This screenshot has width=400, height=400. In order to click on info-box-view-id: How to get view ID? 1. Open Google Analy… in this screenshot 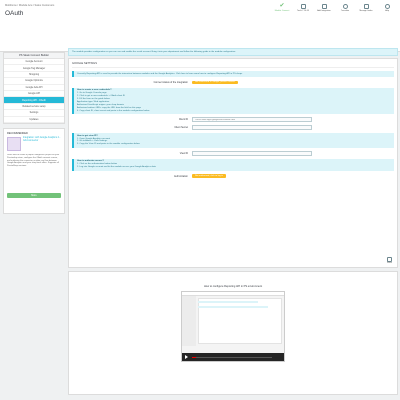, I will do `click(233, 140)`.